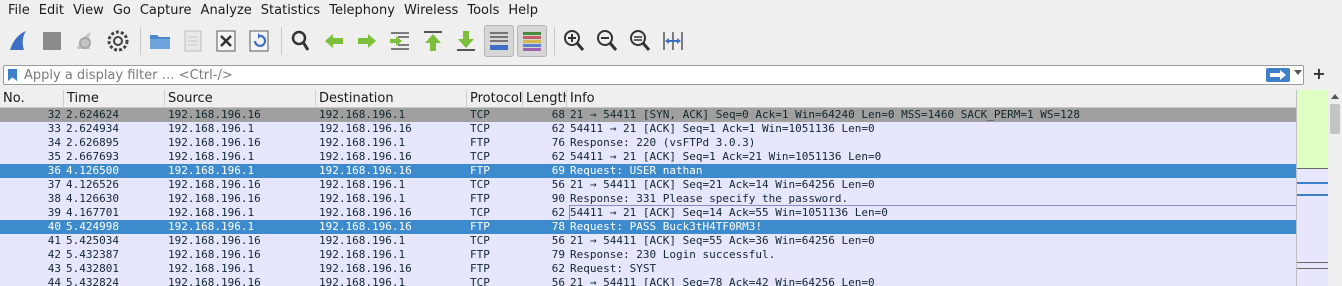 The image size is (1342, 286). What do you see at coordinates (433, 41) in the screenshot?
I see `go-first-button` at bounding box center [433, 41].